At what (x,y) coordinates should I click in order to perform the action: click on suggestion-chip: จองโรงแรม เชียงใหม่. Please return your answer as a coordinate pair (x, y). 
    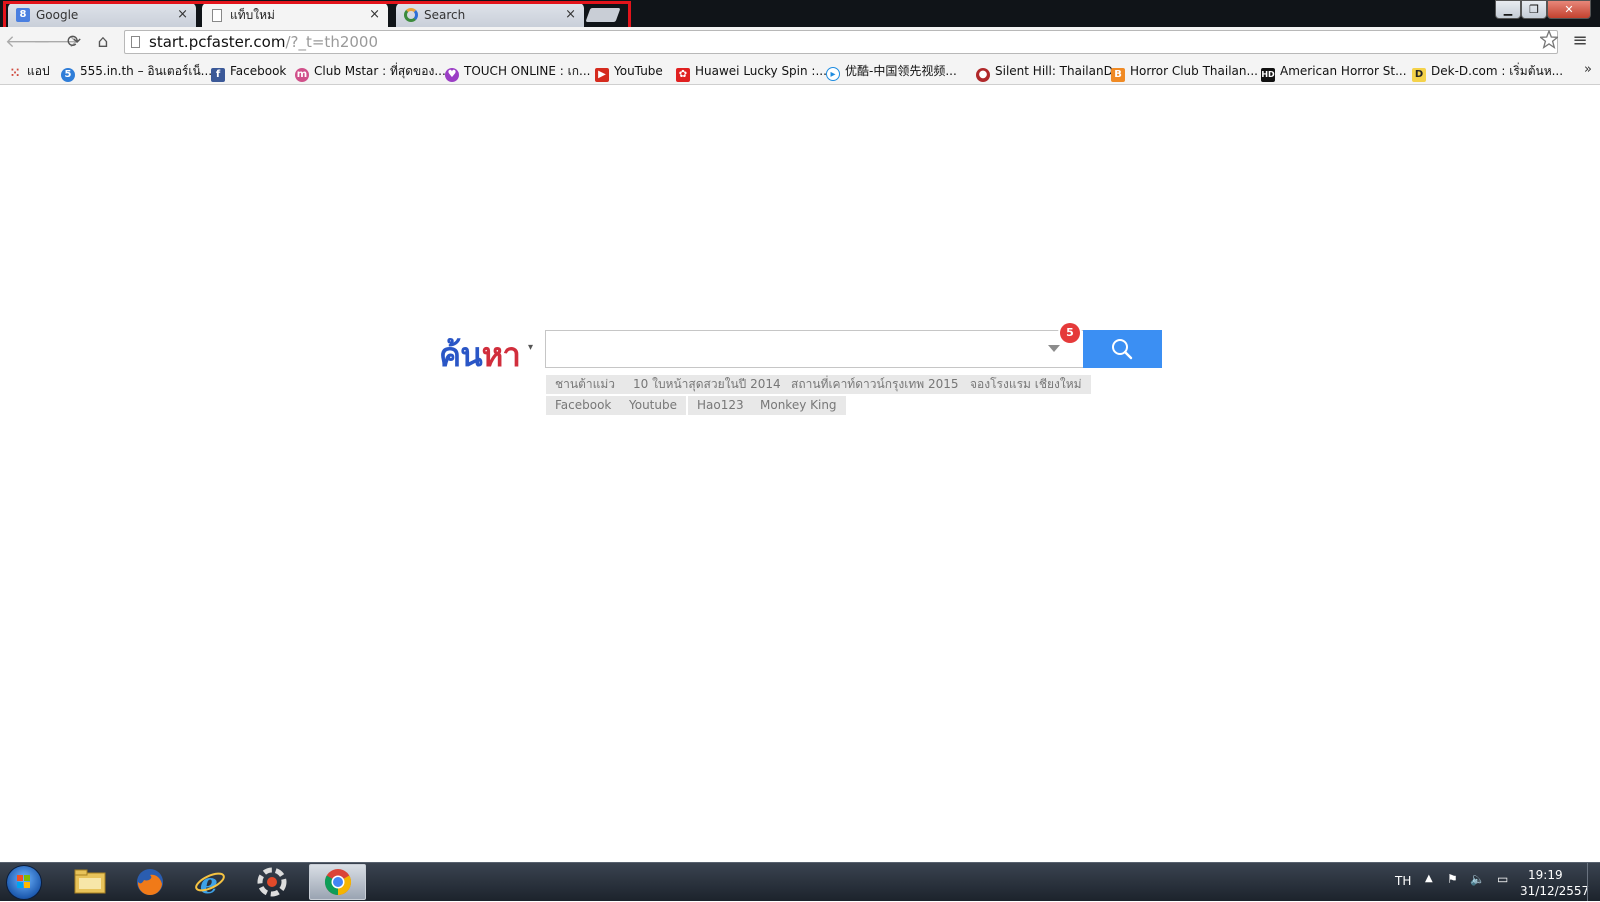
    Looking at the image, I should click on (1026, 384).